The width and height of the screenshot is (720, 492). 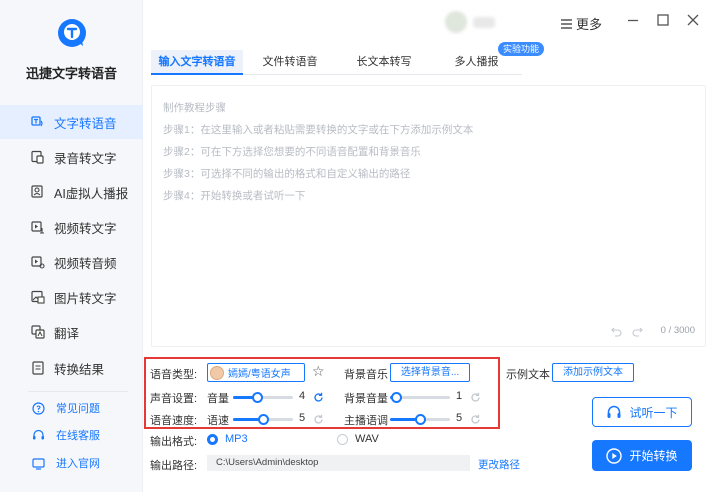 I want to click on more-menu-label: 更多, so click(x=589, y=24).